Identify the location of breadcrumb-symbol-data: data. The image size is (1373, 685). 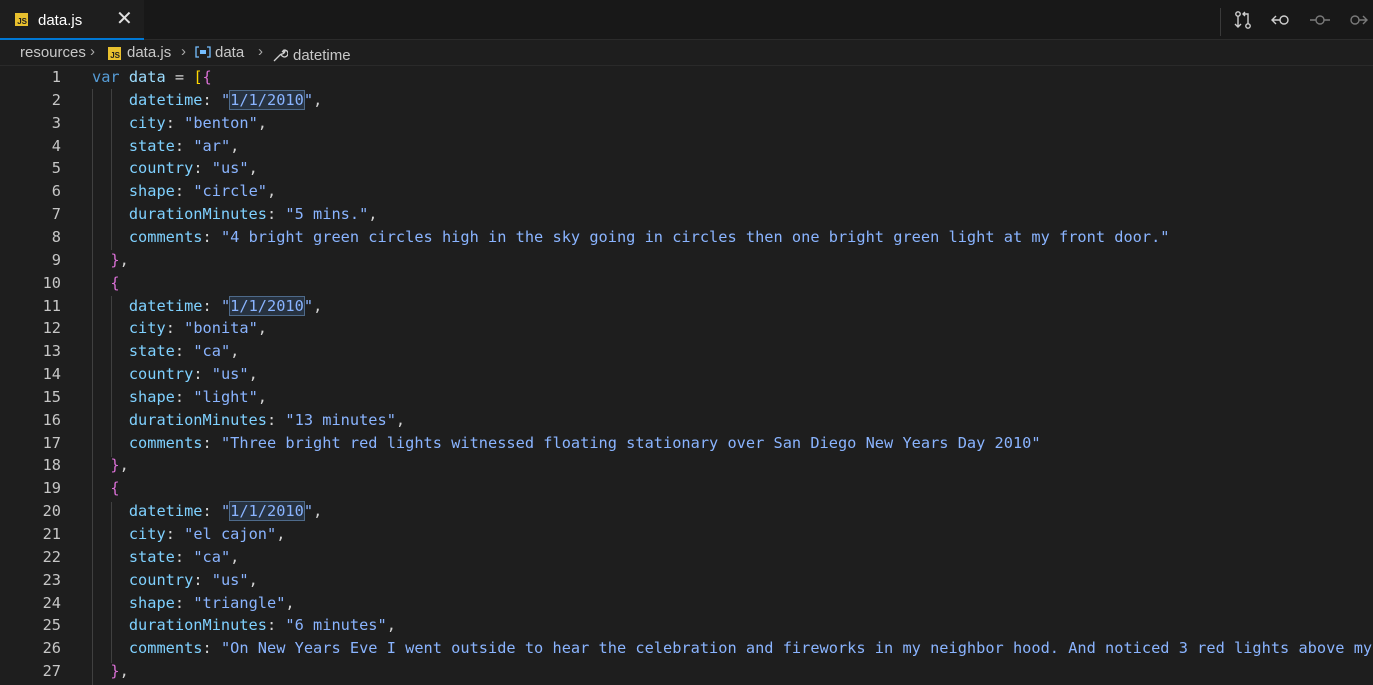
(219, 52).